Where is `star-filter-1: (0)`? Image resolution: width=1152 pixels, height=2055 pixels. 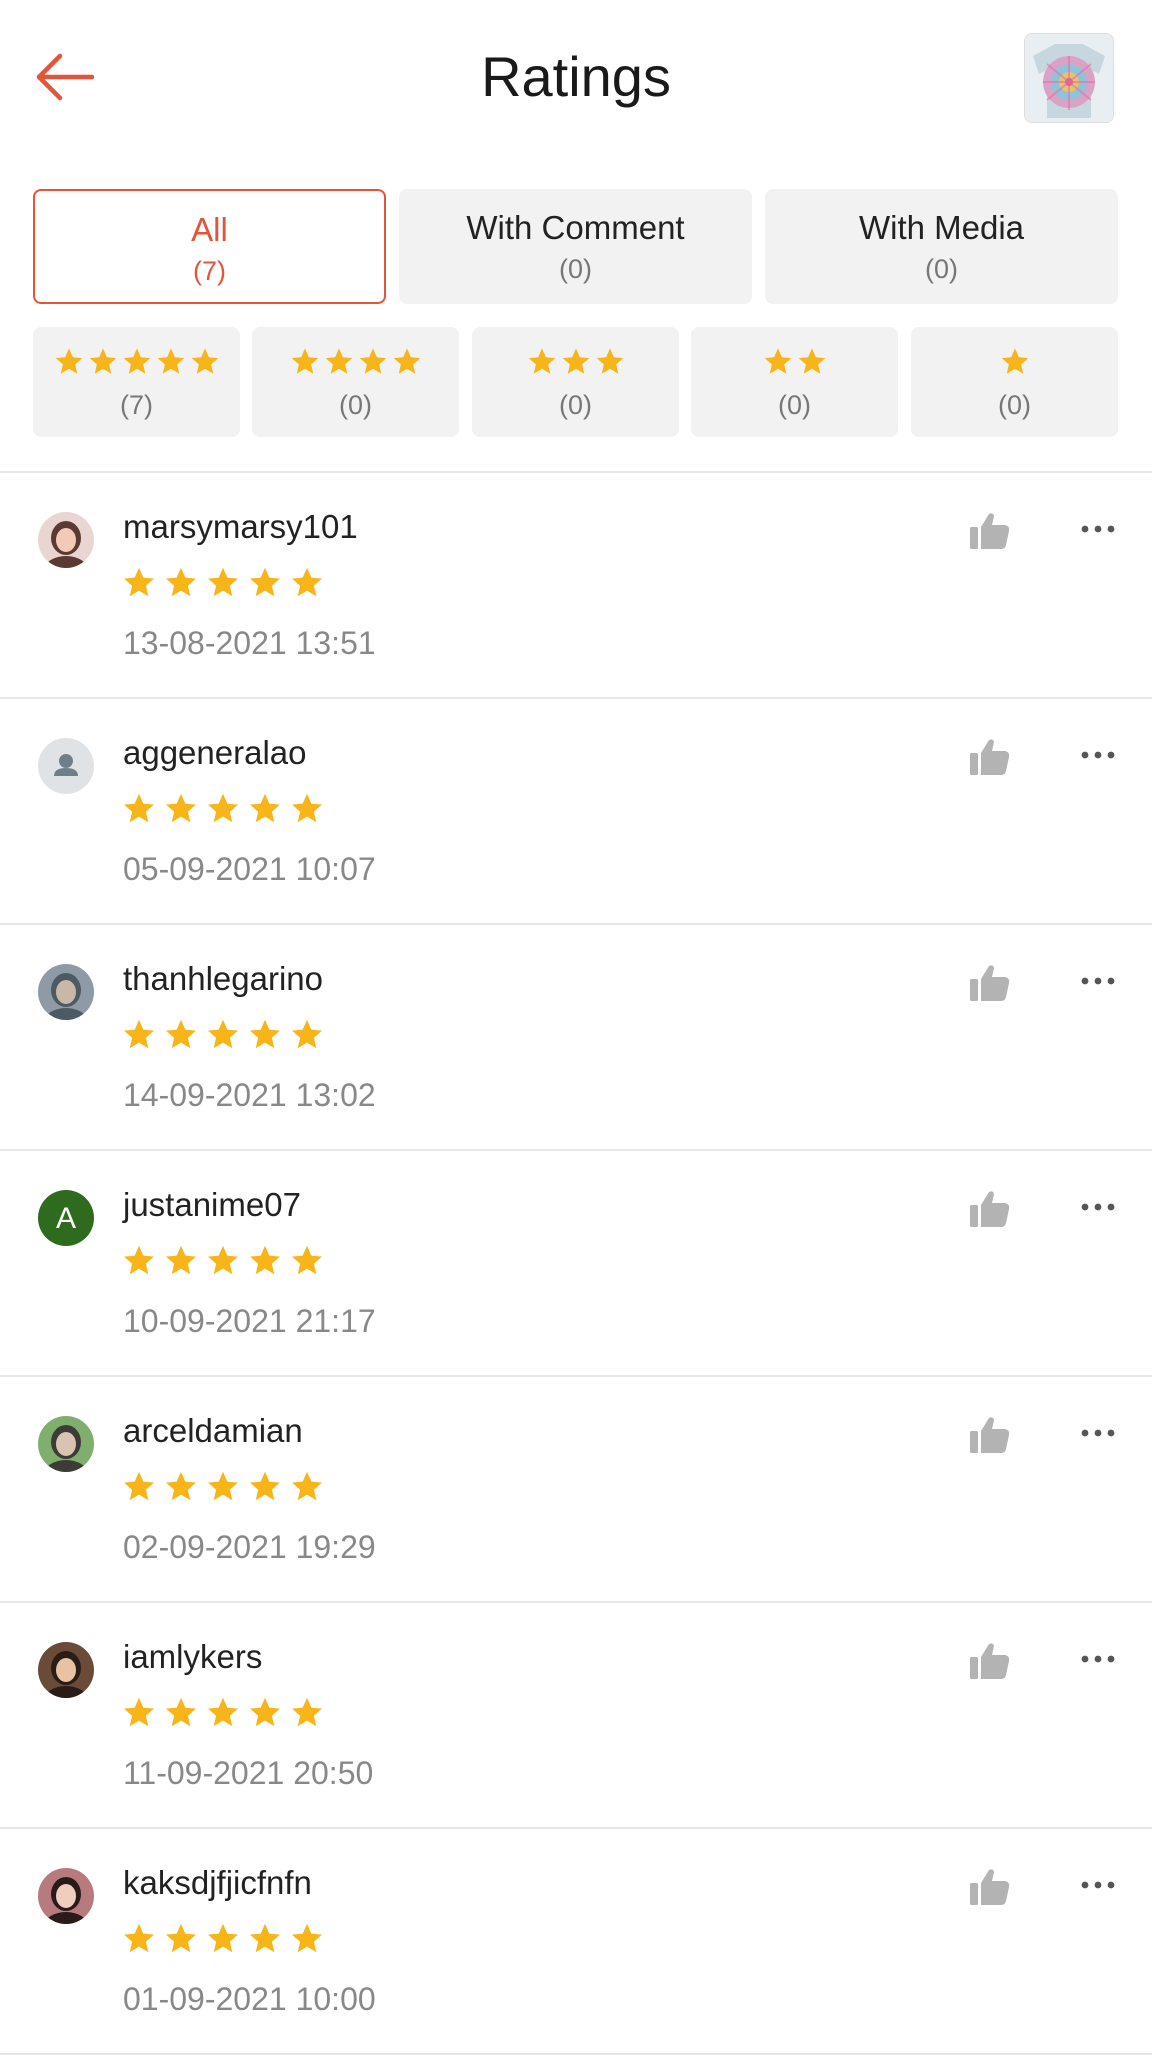
star-filter-1: (0) is located at coordinates (1014, 382).